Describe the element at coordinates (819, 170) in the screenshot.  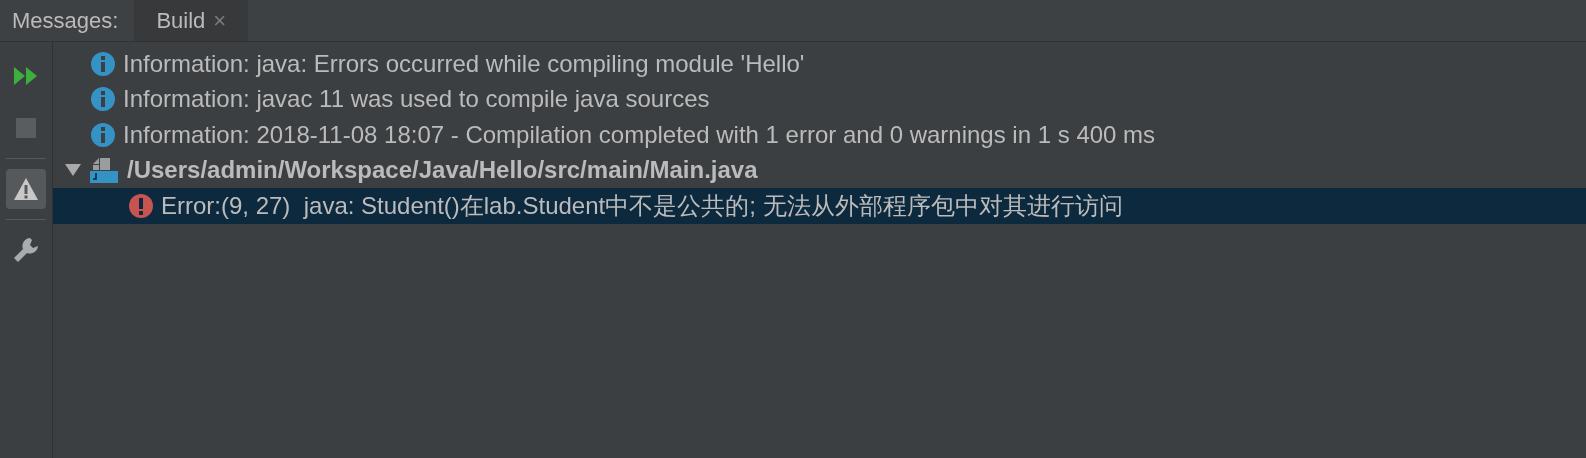
I see `file-message-row: /Users/admin/Workspace/Java/Hello/src/main/Main.java` at that location.